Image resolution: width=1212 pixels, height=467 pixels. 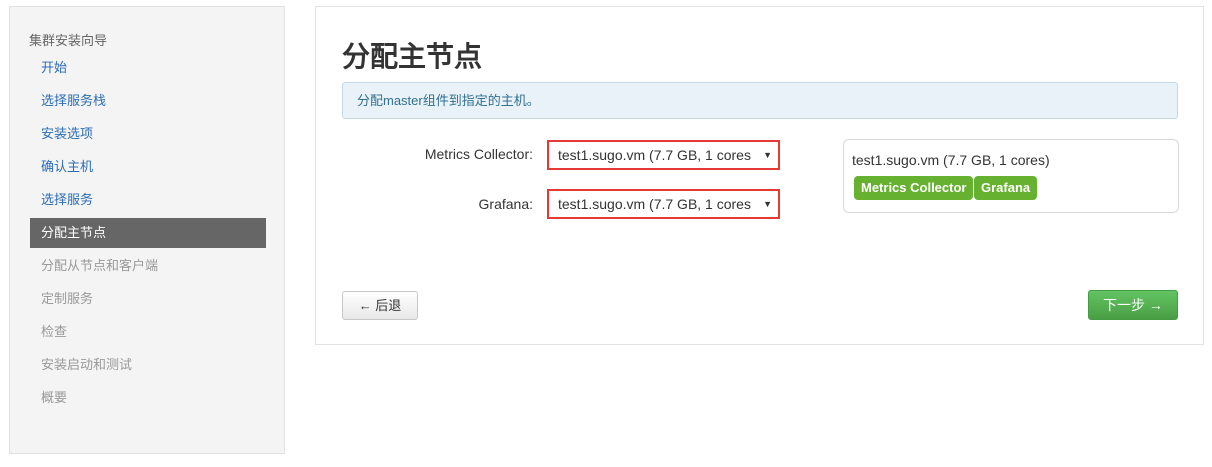 I want to click on back-button: ← 后退, so click(x=380, y=305).